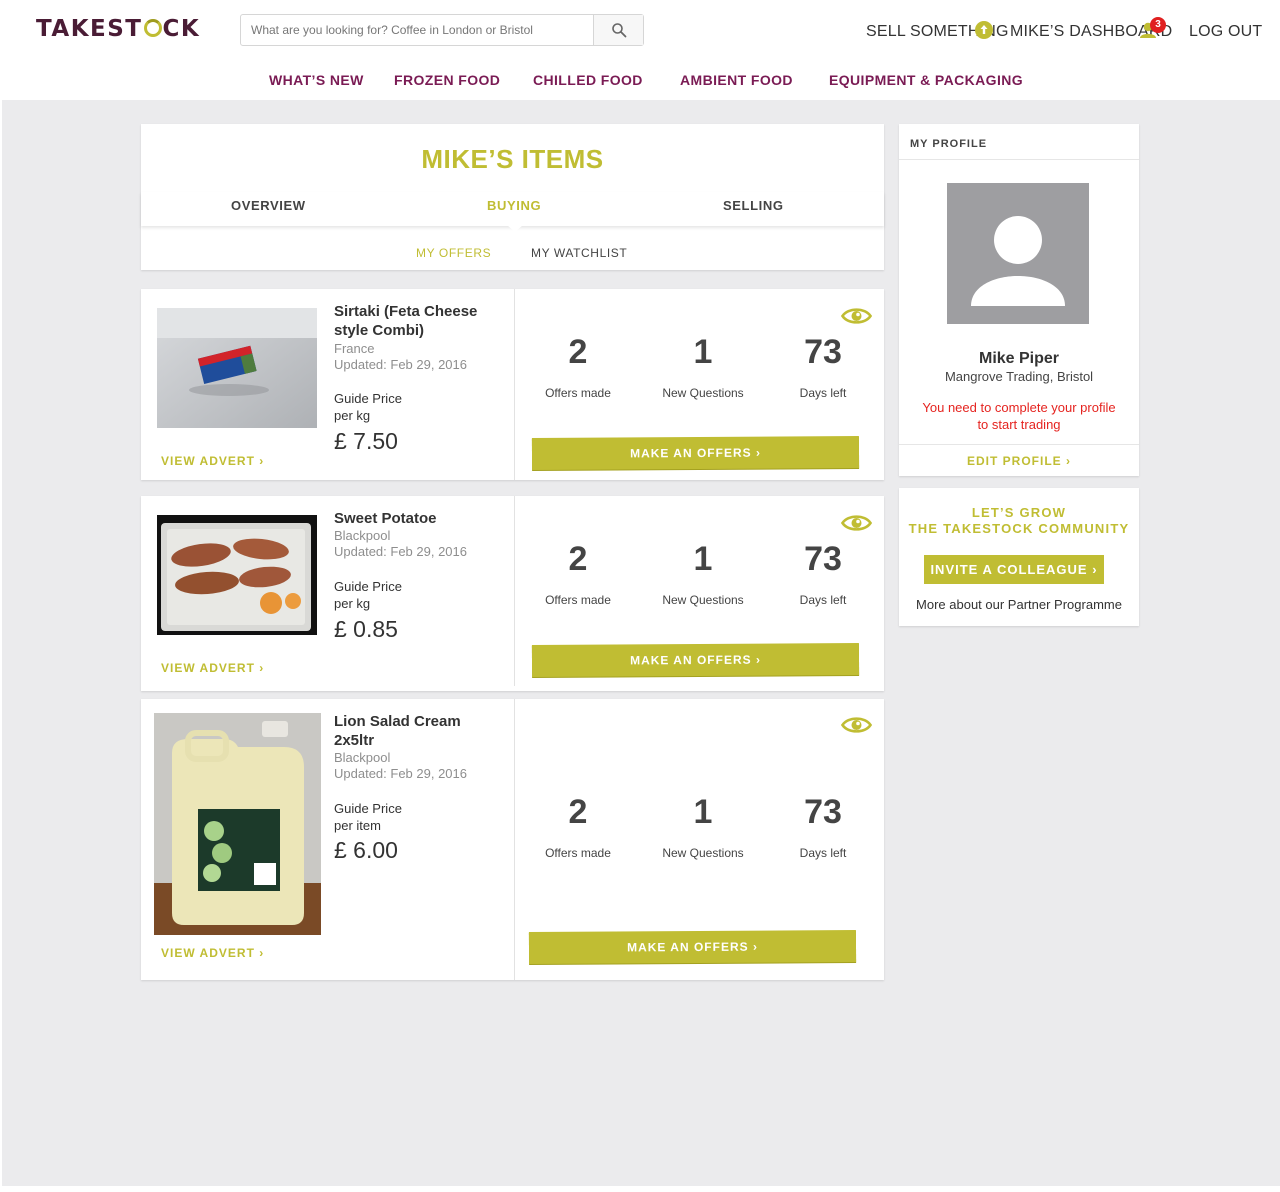 The image size is (1280, 1192). What do you see at coordinates (366, 441) in the screenshot?
I see `item-price: £ 7.50` at bounding box center [366, 441].